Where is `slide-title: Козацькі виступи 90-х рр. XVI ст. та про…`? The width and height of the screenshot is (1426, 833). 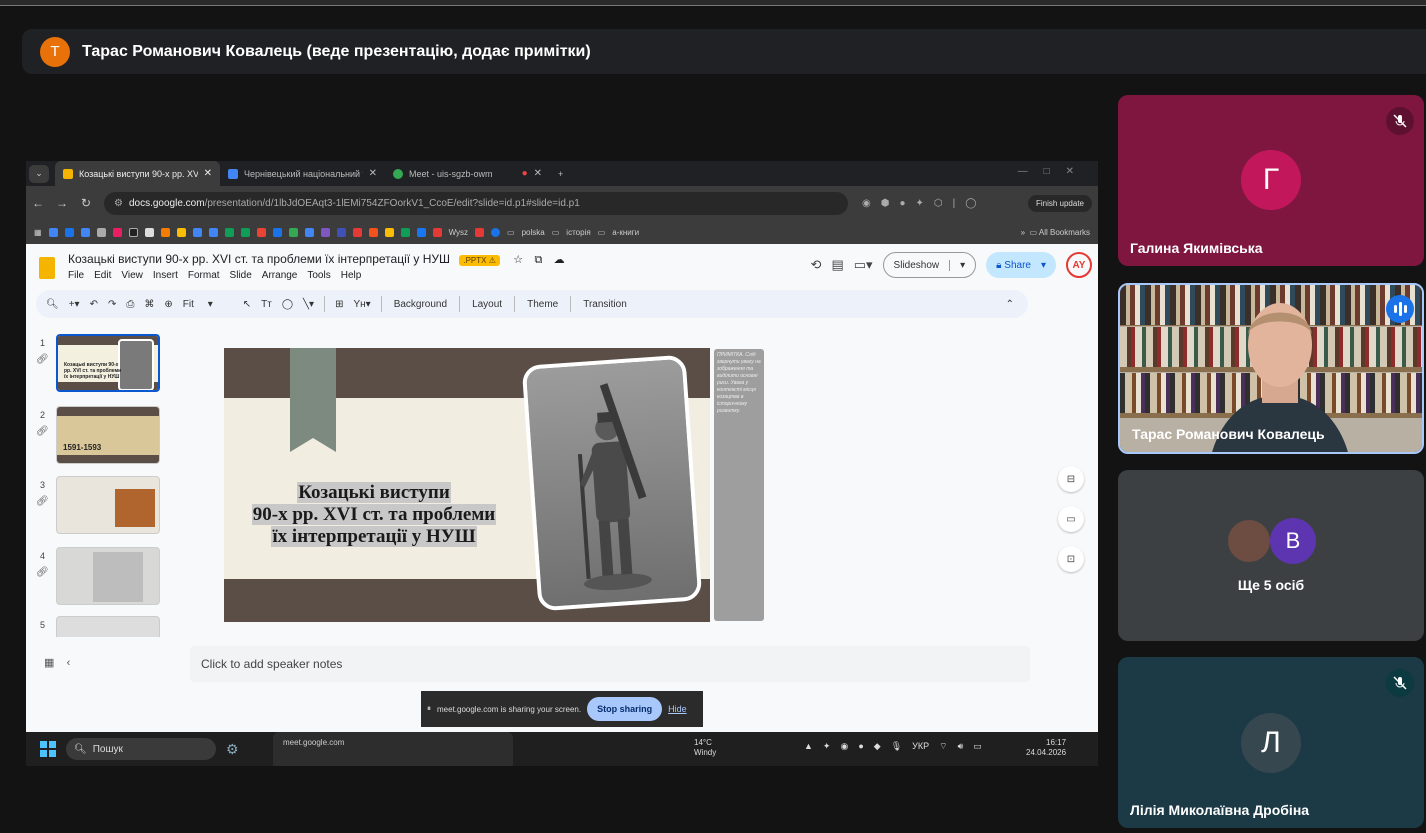
slide-title: Козацькі виступи 90-х рр. XVI ст. та про… is located at coordinates (374, 515).